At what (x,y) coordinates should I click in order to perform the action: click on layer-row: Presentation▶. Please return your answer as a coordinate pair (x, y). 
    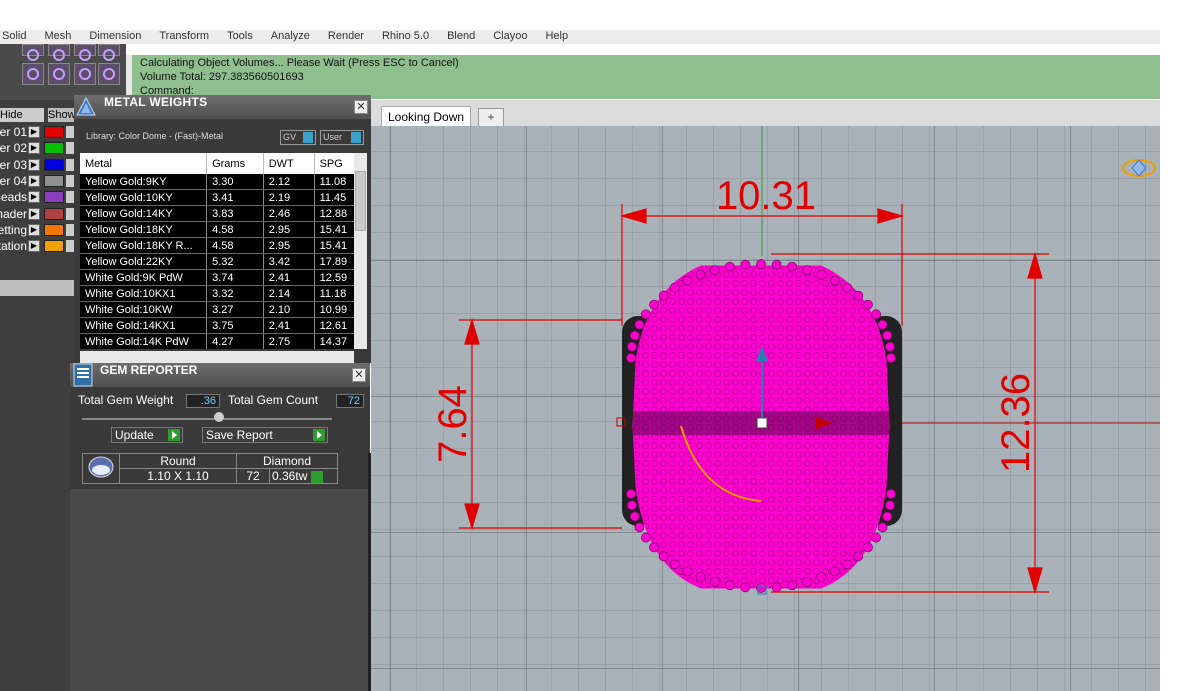
    Looking at the image, I should click on (37, 246).